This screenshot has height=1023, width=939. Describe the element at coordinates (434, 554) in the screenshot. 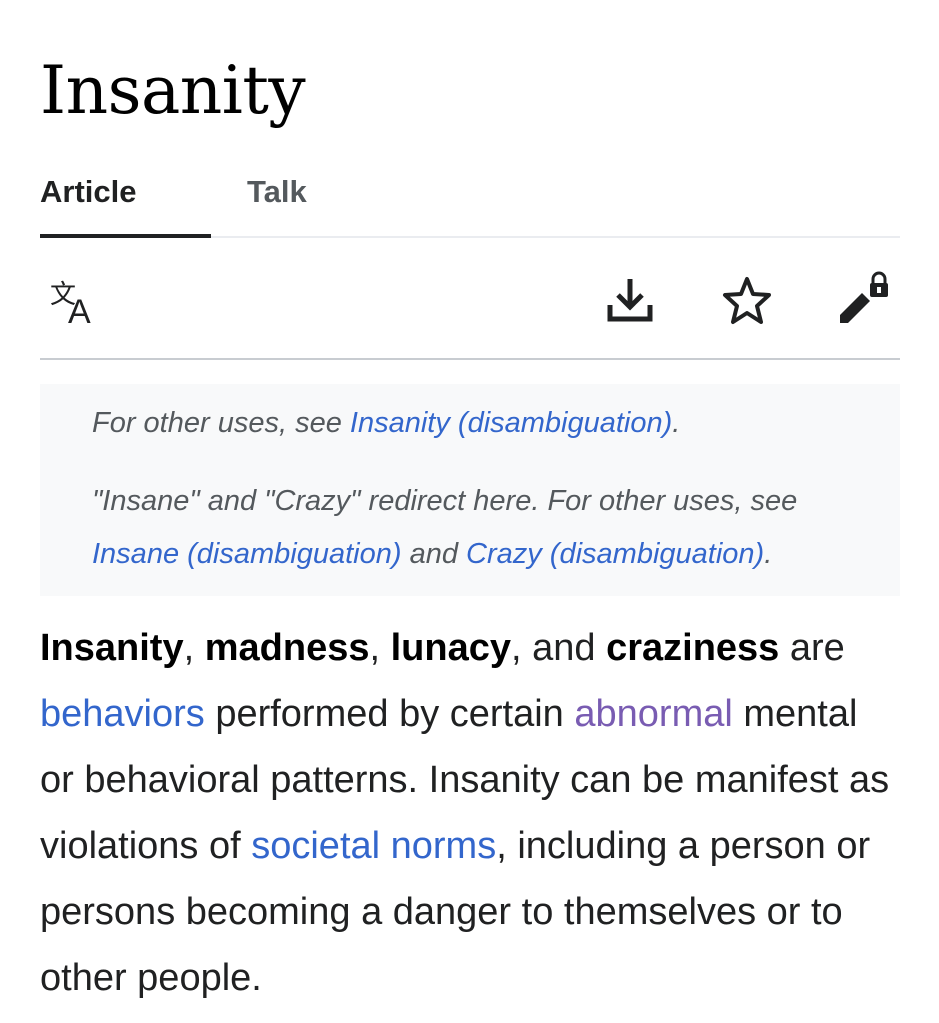

I see `hatnote-text: and` at that location.